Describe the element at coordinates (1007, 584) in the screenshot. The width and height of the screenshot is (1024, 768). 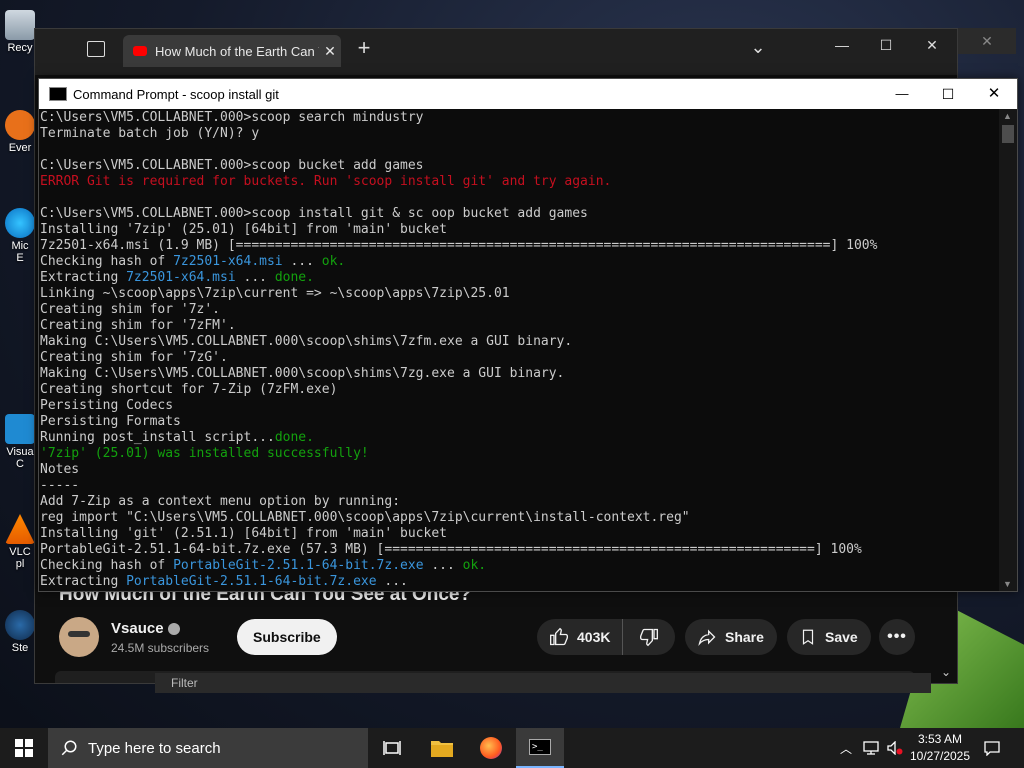
I see `scroll-down-arrow-icon: ▼` at that location.